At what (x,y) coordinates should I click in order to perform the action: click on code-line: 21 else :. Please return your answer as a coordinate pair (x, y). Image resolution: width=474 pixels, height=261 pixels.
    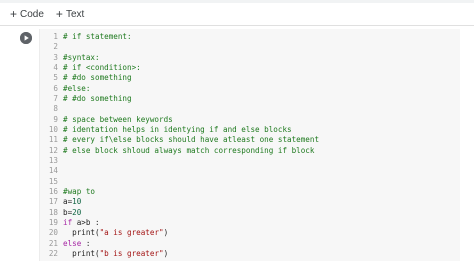
    Looking at the image, I should click on (65, 243).